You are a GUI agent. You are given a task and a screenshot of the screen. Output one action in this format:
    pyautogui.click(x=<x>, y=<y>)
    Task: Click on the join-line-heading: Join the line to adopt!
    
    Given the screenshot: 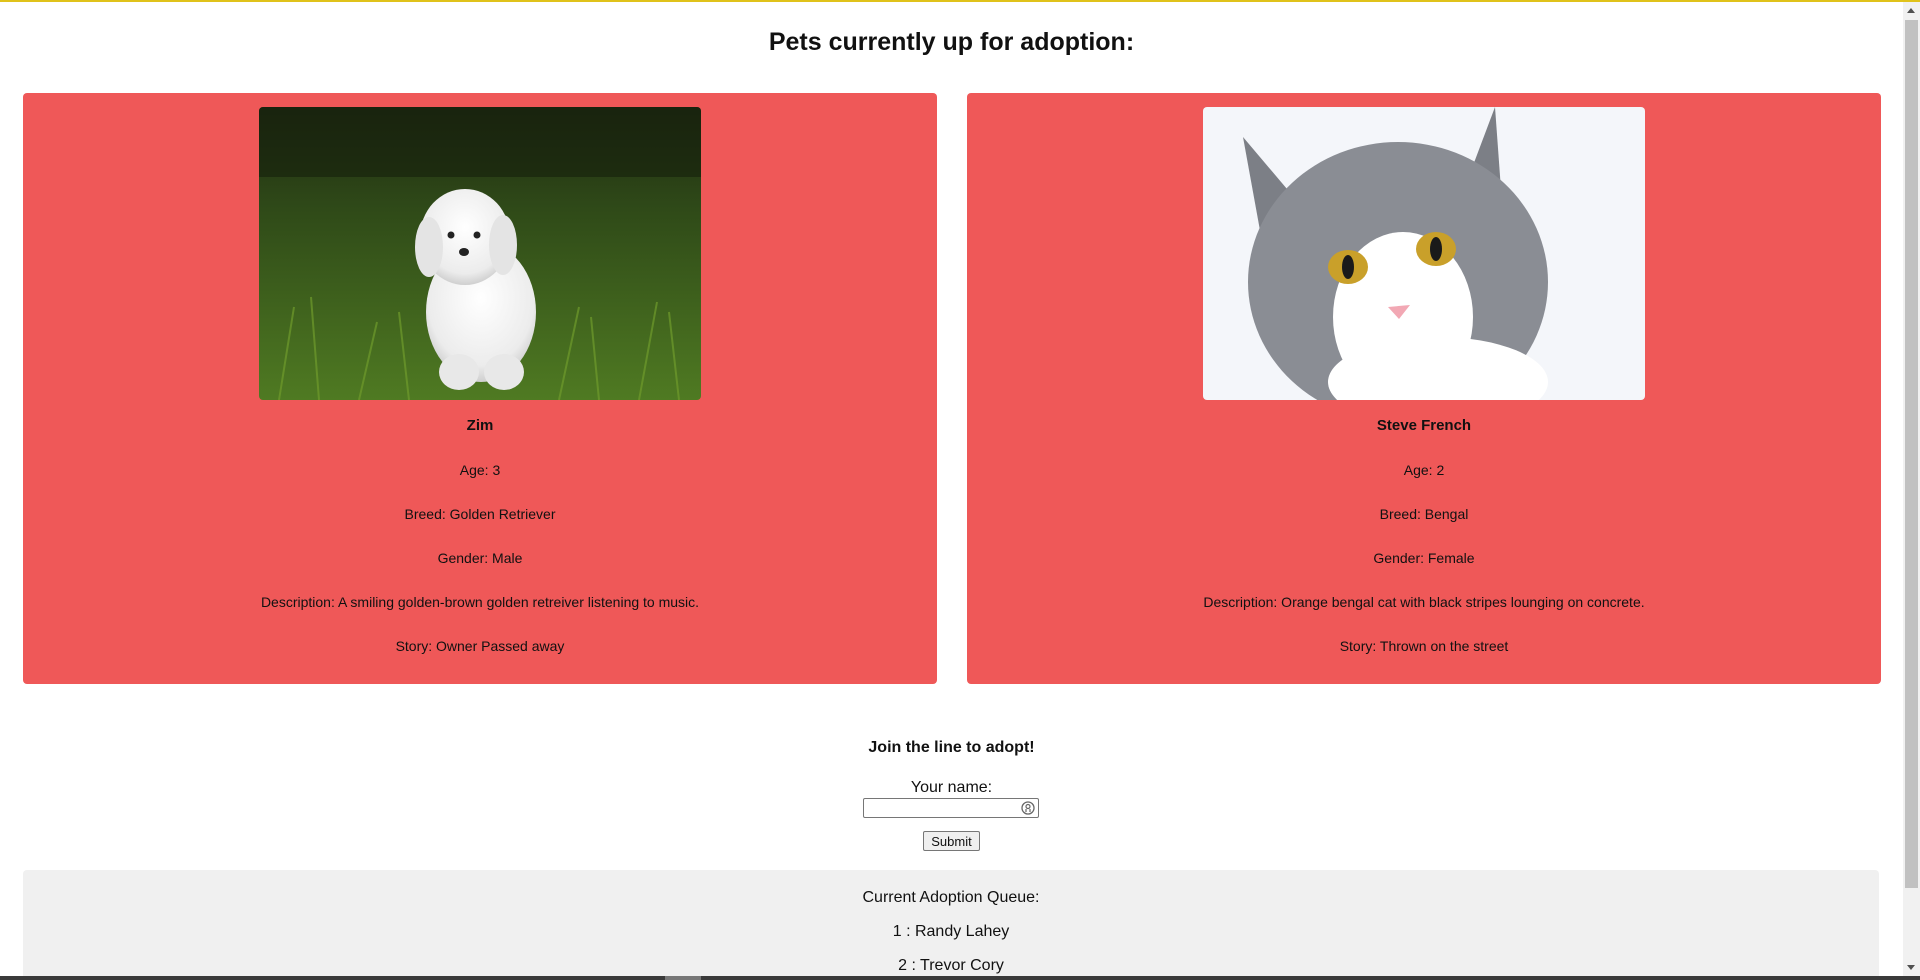 What is the action you would take?
    pyautogui.click(x=951, y=747)
    